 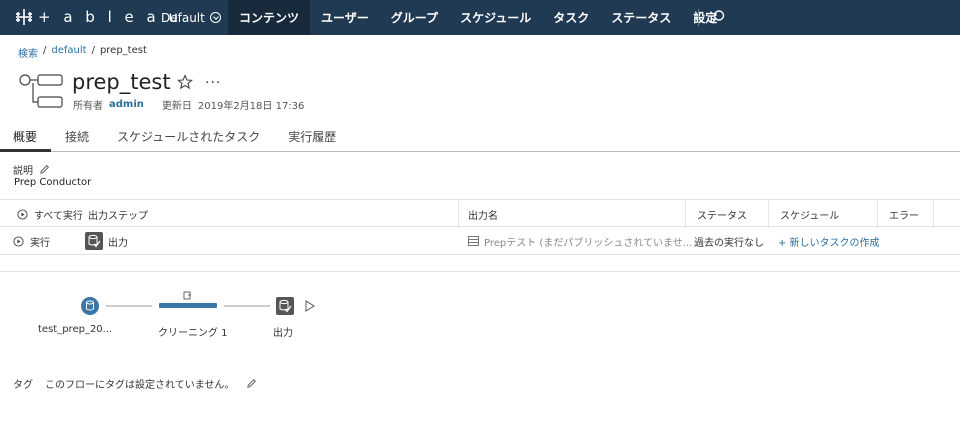 What do you see at coordinates (285, 306) in the screenshot?
I see `flow-output-node-icon` at bounding box center [285, 306].